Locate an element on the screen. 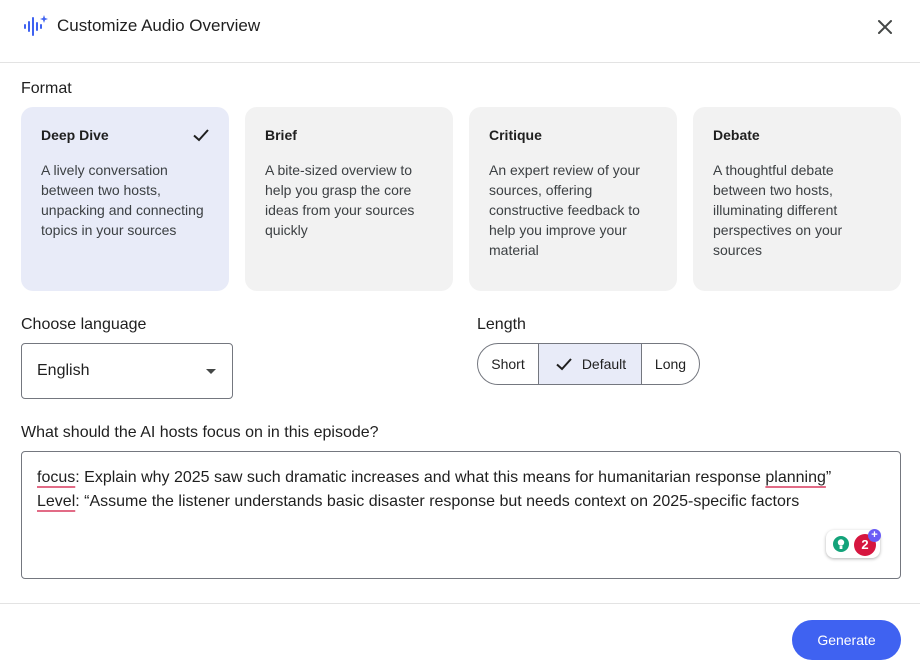 The image size is (920, 671). length-option-default: Default is located at coordinates (590, 364).